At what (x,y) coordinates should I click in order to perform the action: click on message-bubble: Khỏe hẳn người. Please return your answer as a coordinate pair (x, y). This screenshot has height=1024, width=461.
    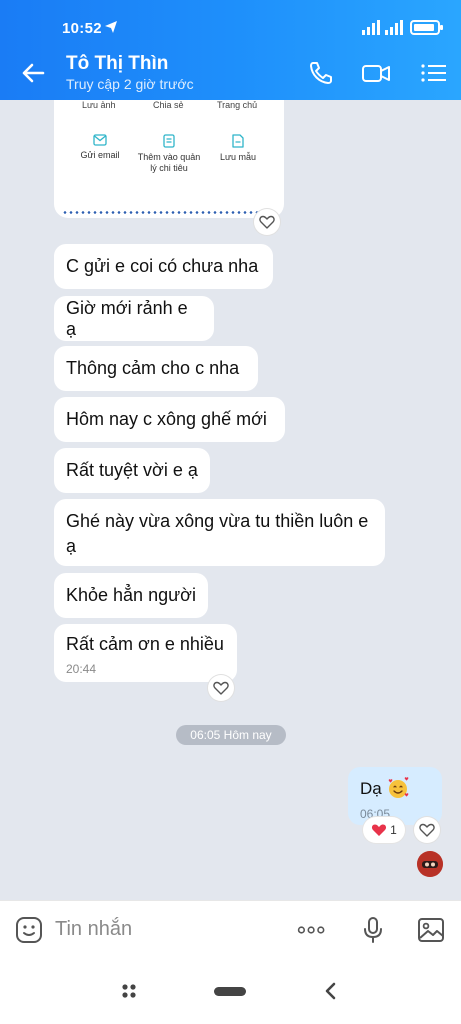
    Looking at the image, I should click on (131, 595).